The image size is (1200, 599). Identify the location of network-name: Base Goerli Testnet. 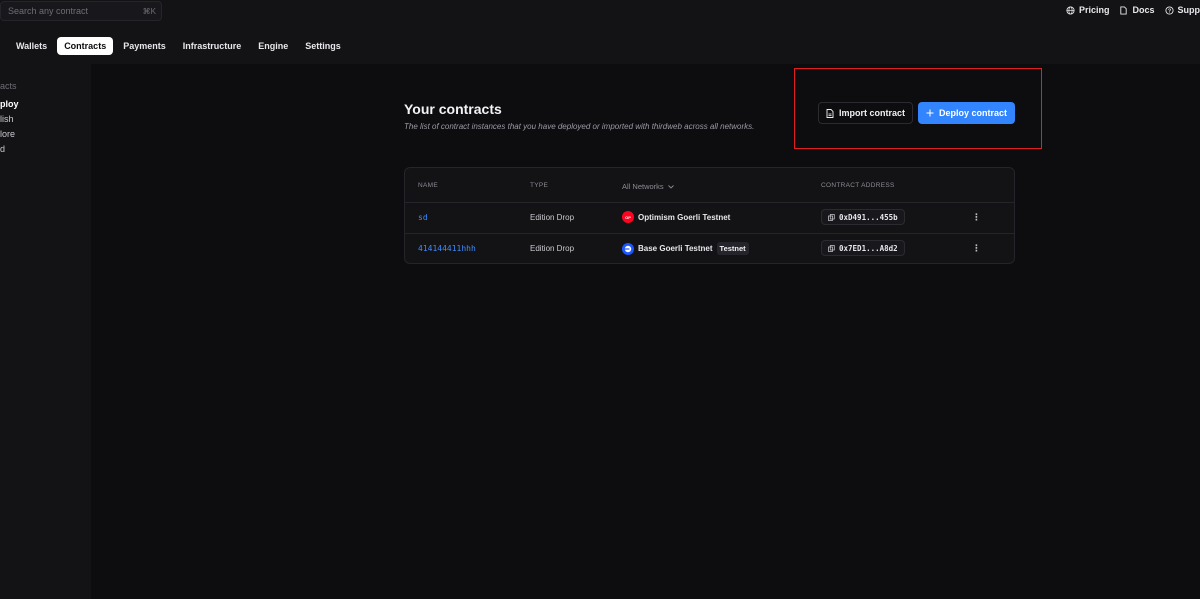
(675, 248).